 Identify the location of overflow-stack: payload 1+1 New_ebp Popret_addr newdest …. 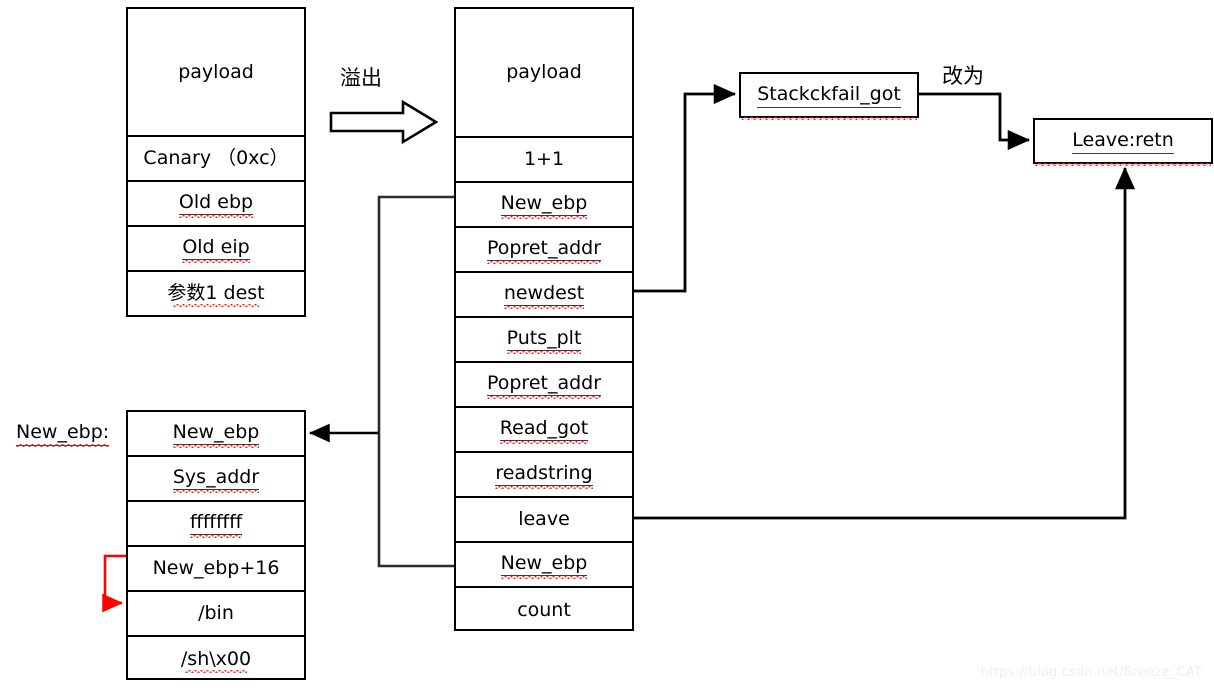
(544, 319).